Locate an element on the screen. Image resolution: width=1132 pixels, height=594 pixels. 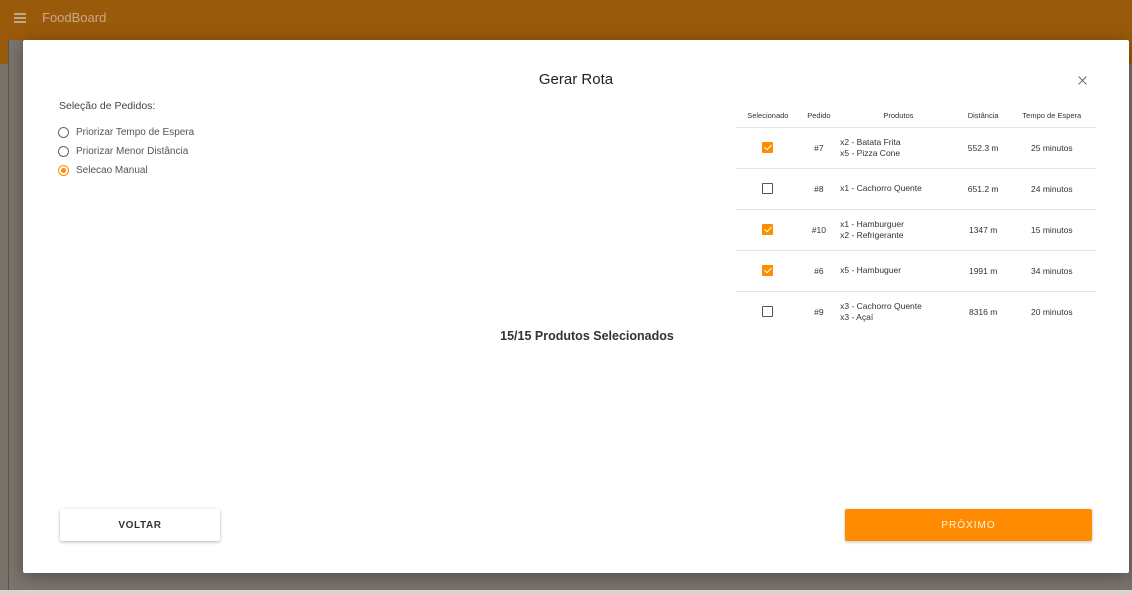
header-pedido: Pedido is located at coordinates (819, 116).